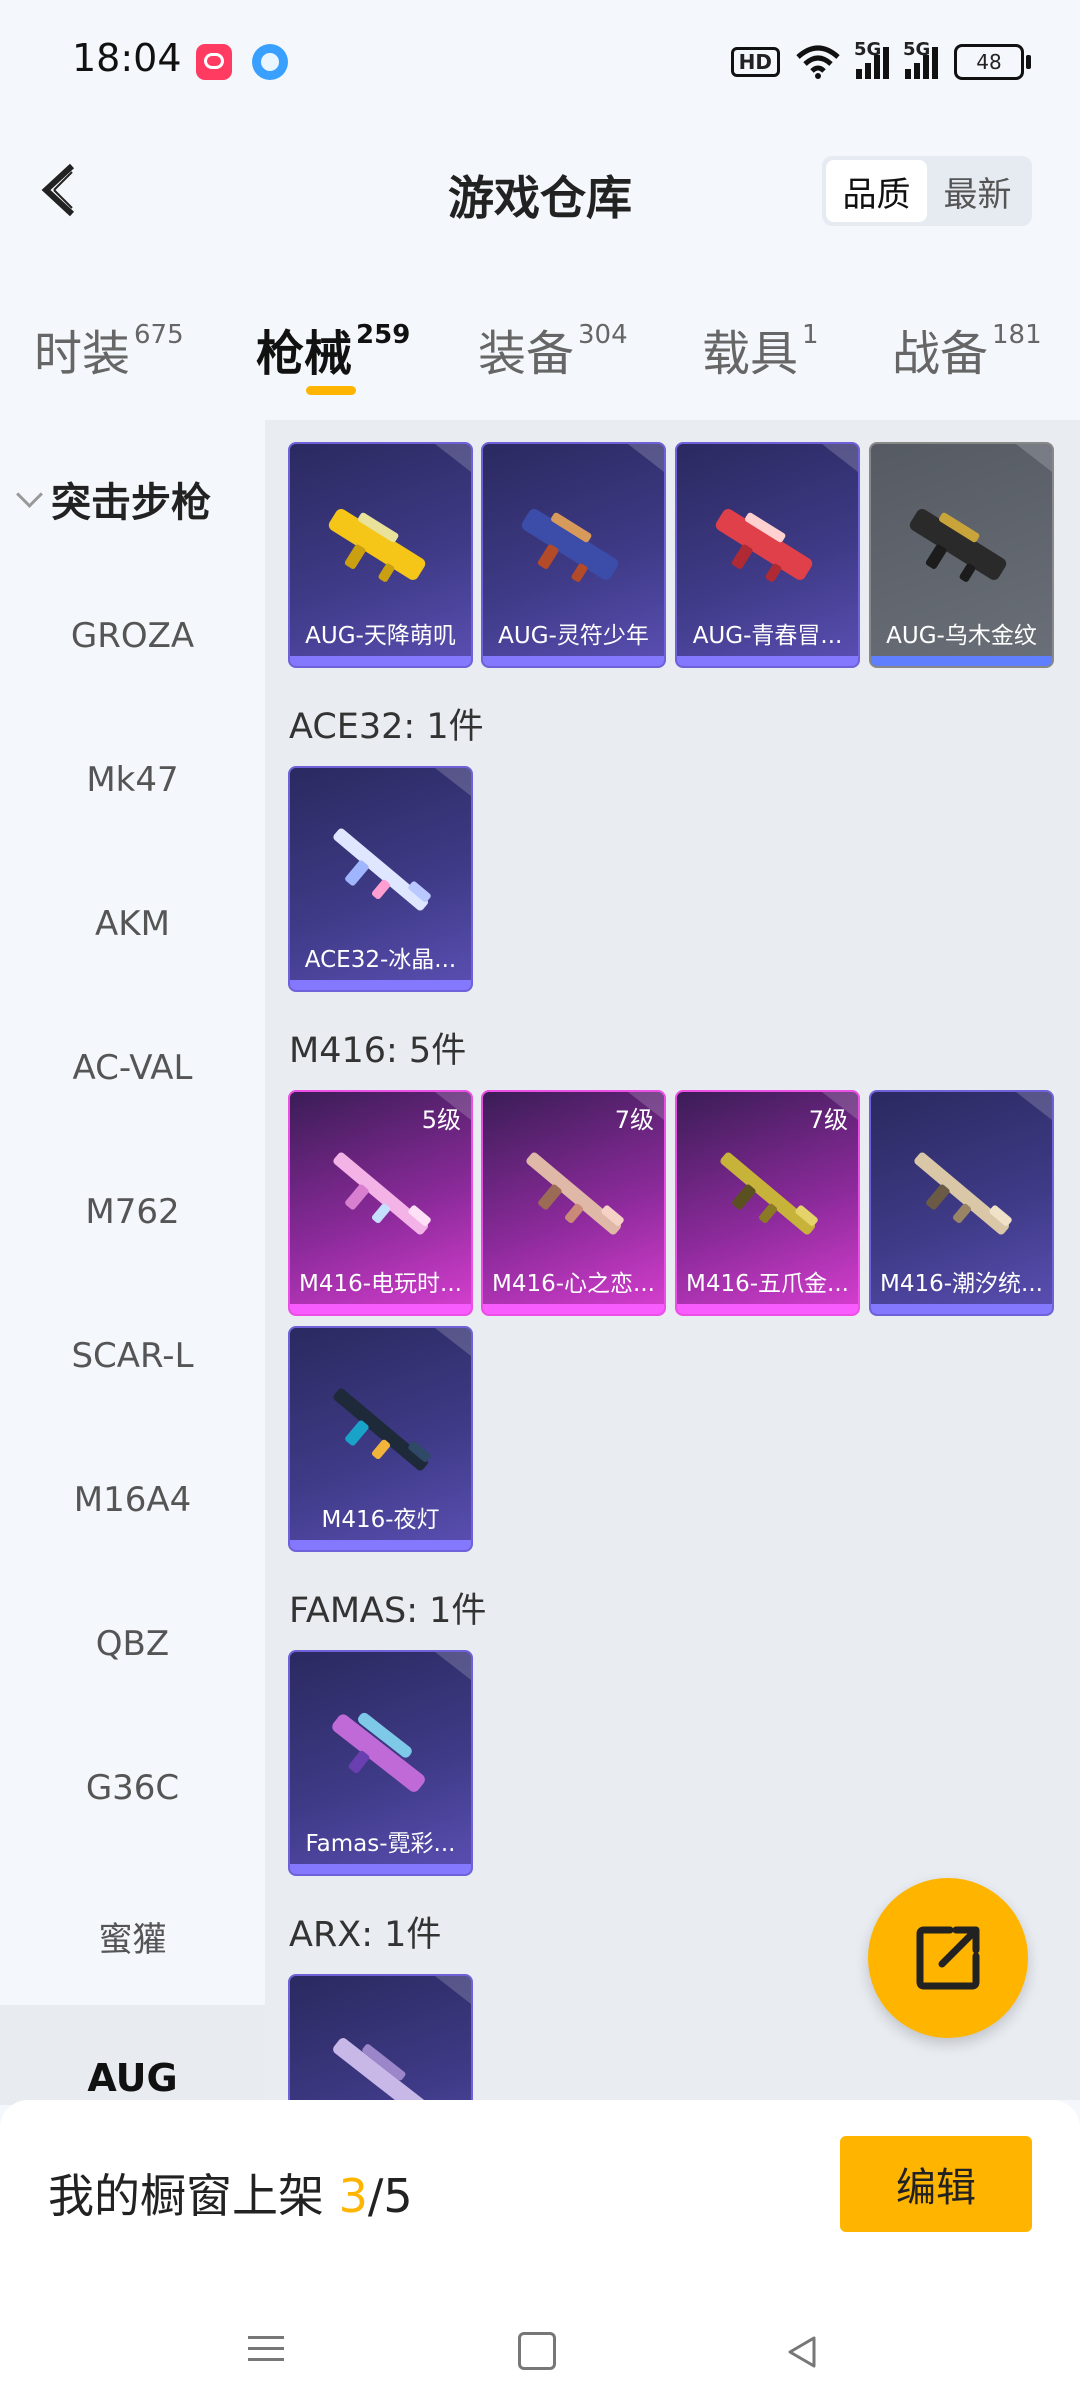  I want to click on weapon-name: AUG-灵符少年, so click(573, 636).